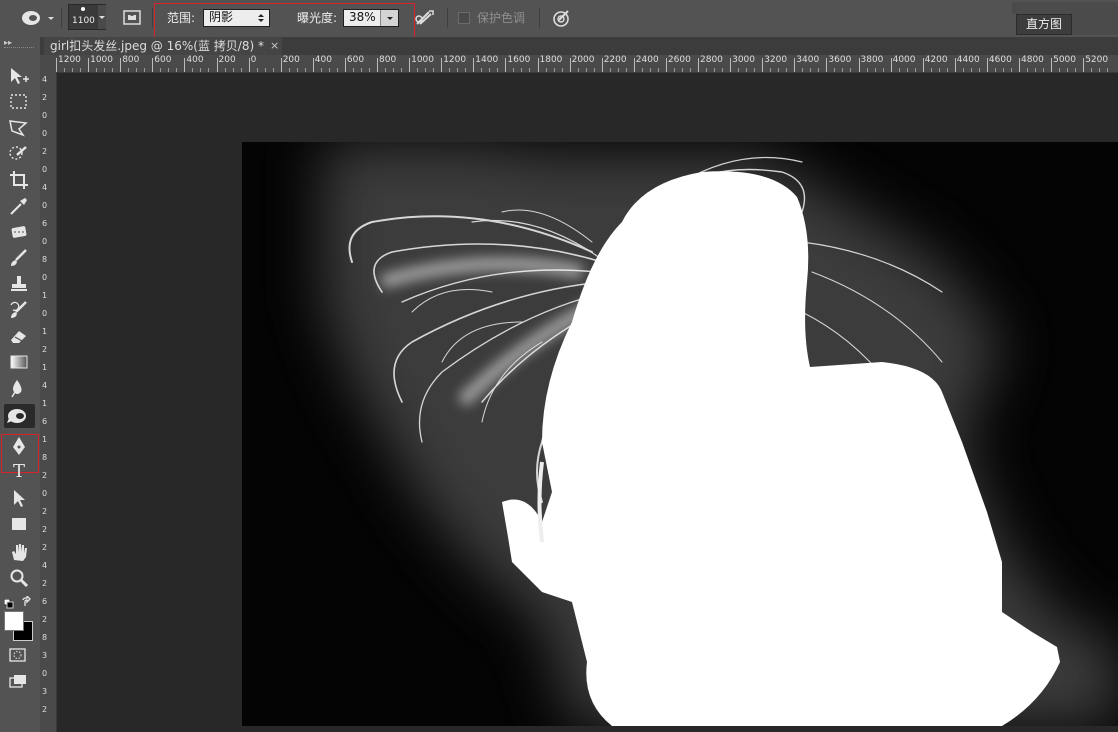 The image size is (1118, 732). What do you see at coordinates (19, 416) in the screenshot?
I see `tool-burn` at bounding box center [19, 416].